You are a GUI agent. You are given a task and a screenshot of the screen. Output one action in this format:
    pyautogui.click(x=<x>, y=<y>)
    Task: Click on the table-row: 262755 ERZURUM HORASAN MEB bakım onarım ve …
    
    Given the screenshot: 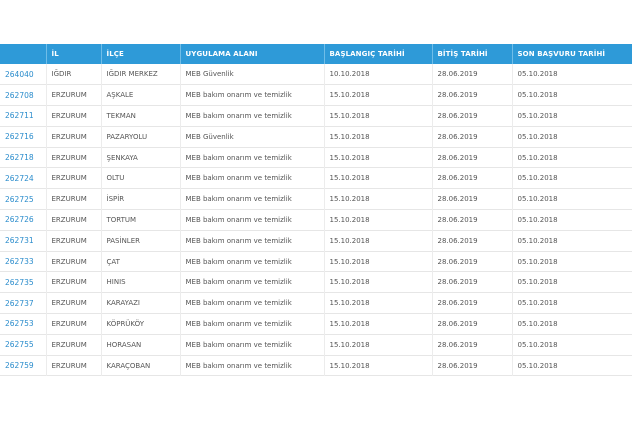 What is the action you would take?
    pyautogui.click(x=316, y=345)
    